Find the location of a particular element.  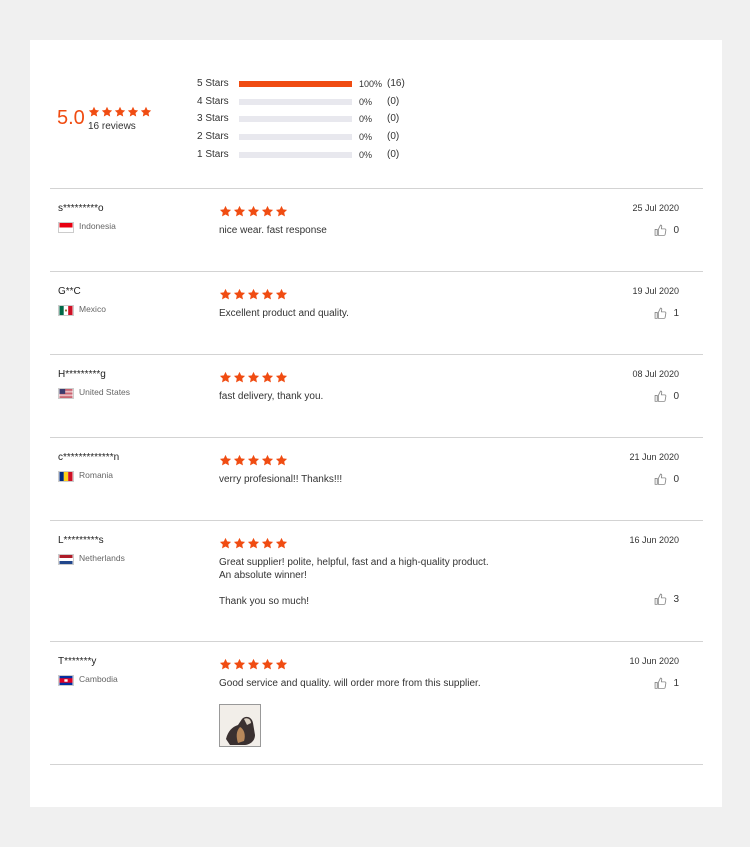

review-text-line: verry profesional!! Thanks!!! is located at coordinates (281, 479).